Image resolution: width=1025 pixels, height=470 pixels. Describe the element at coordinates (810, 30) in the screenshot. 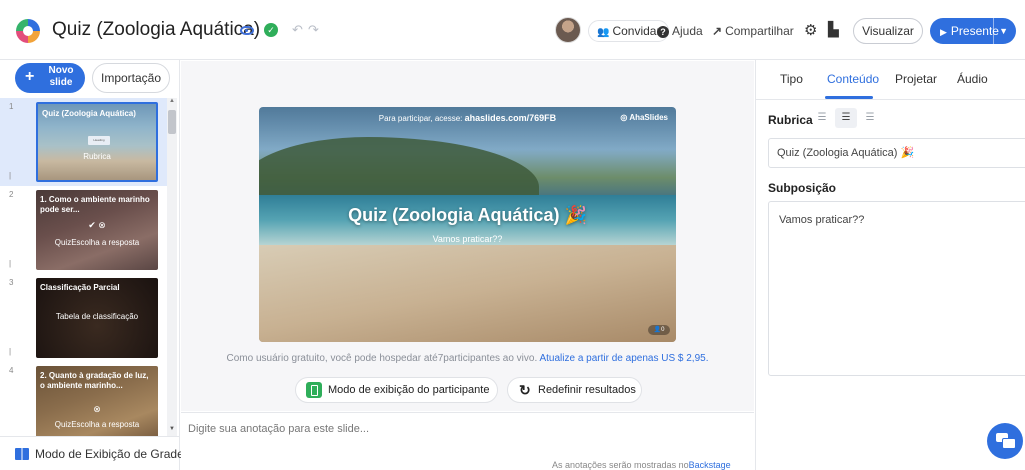

I see `gear-icon: ⚙` at that location.